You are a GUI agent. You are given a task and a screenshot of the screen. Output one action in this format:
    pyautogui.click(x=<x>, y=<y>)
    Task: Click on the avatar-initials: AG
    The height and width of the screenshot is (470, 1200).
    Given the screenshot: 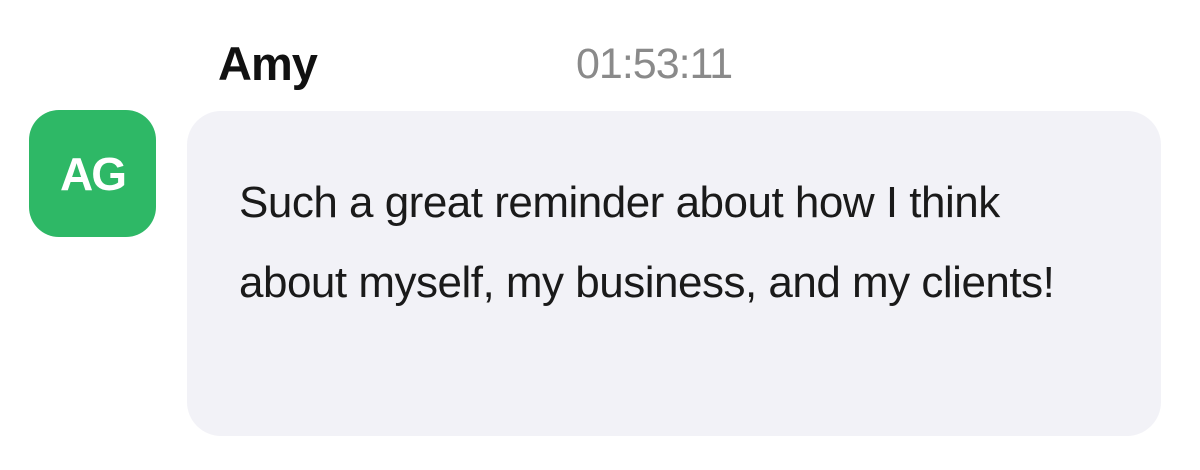 What is the action you would take?
    pyautogui.click(x=93, y=173)
    